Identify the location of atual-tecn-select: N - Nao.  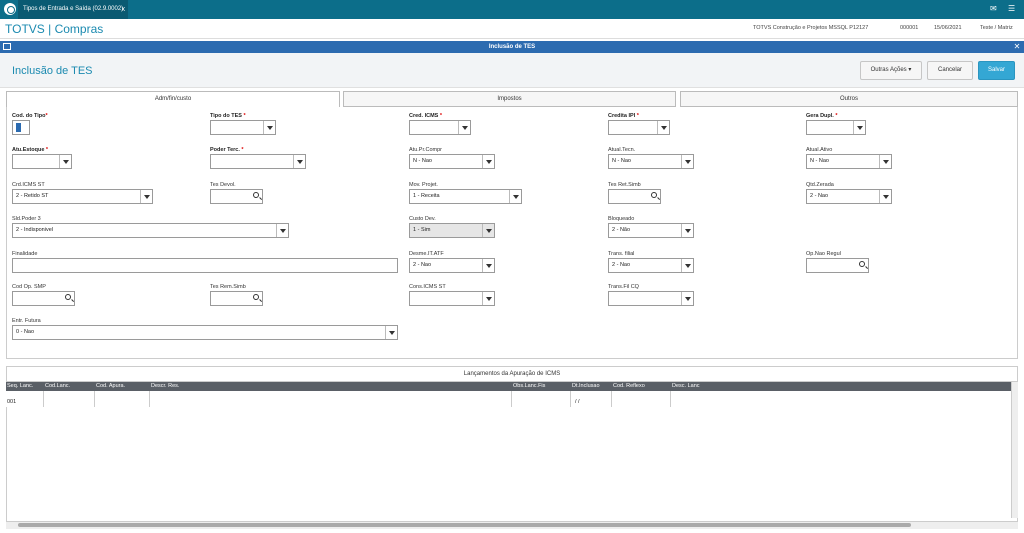
(651, 161).